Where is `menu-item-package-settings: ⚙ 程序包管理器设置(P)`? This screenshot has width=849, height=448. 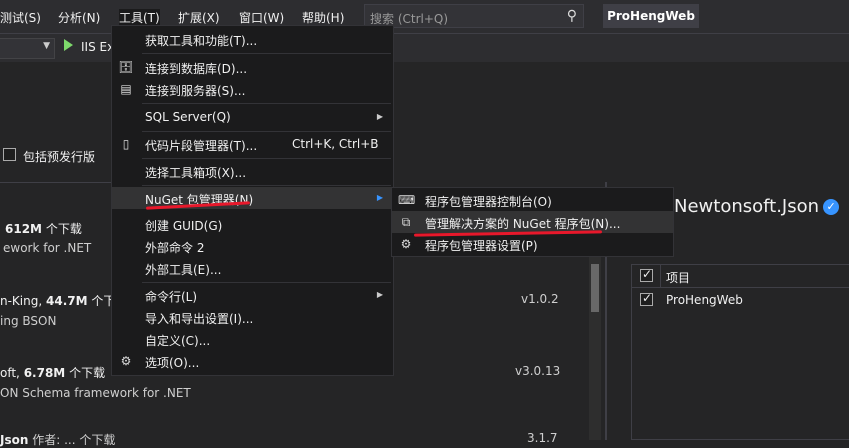 menu-item-package-settings: ⚙ 程序包管理器设置(P) is located at coordinates (532, 244).